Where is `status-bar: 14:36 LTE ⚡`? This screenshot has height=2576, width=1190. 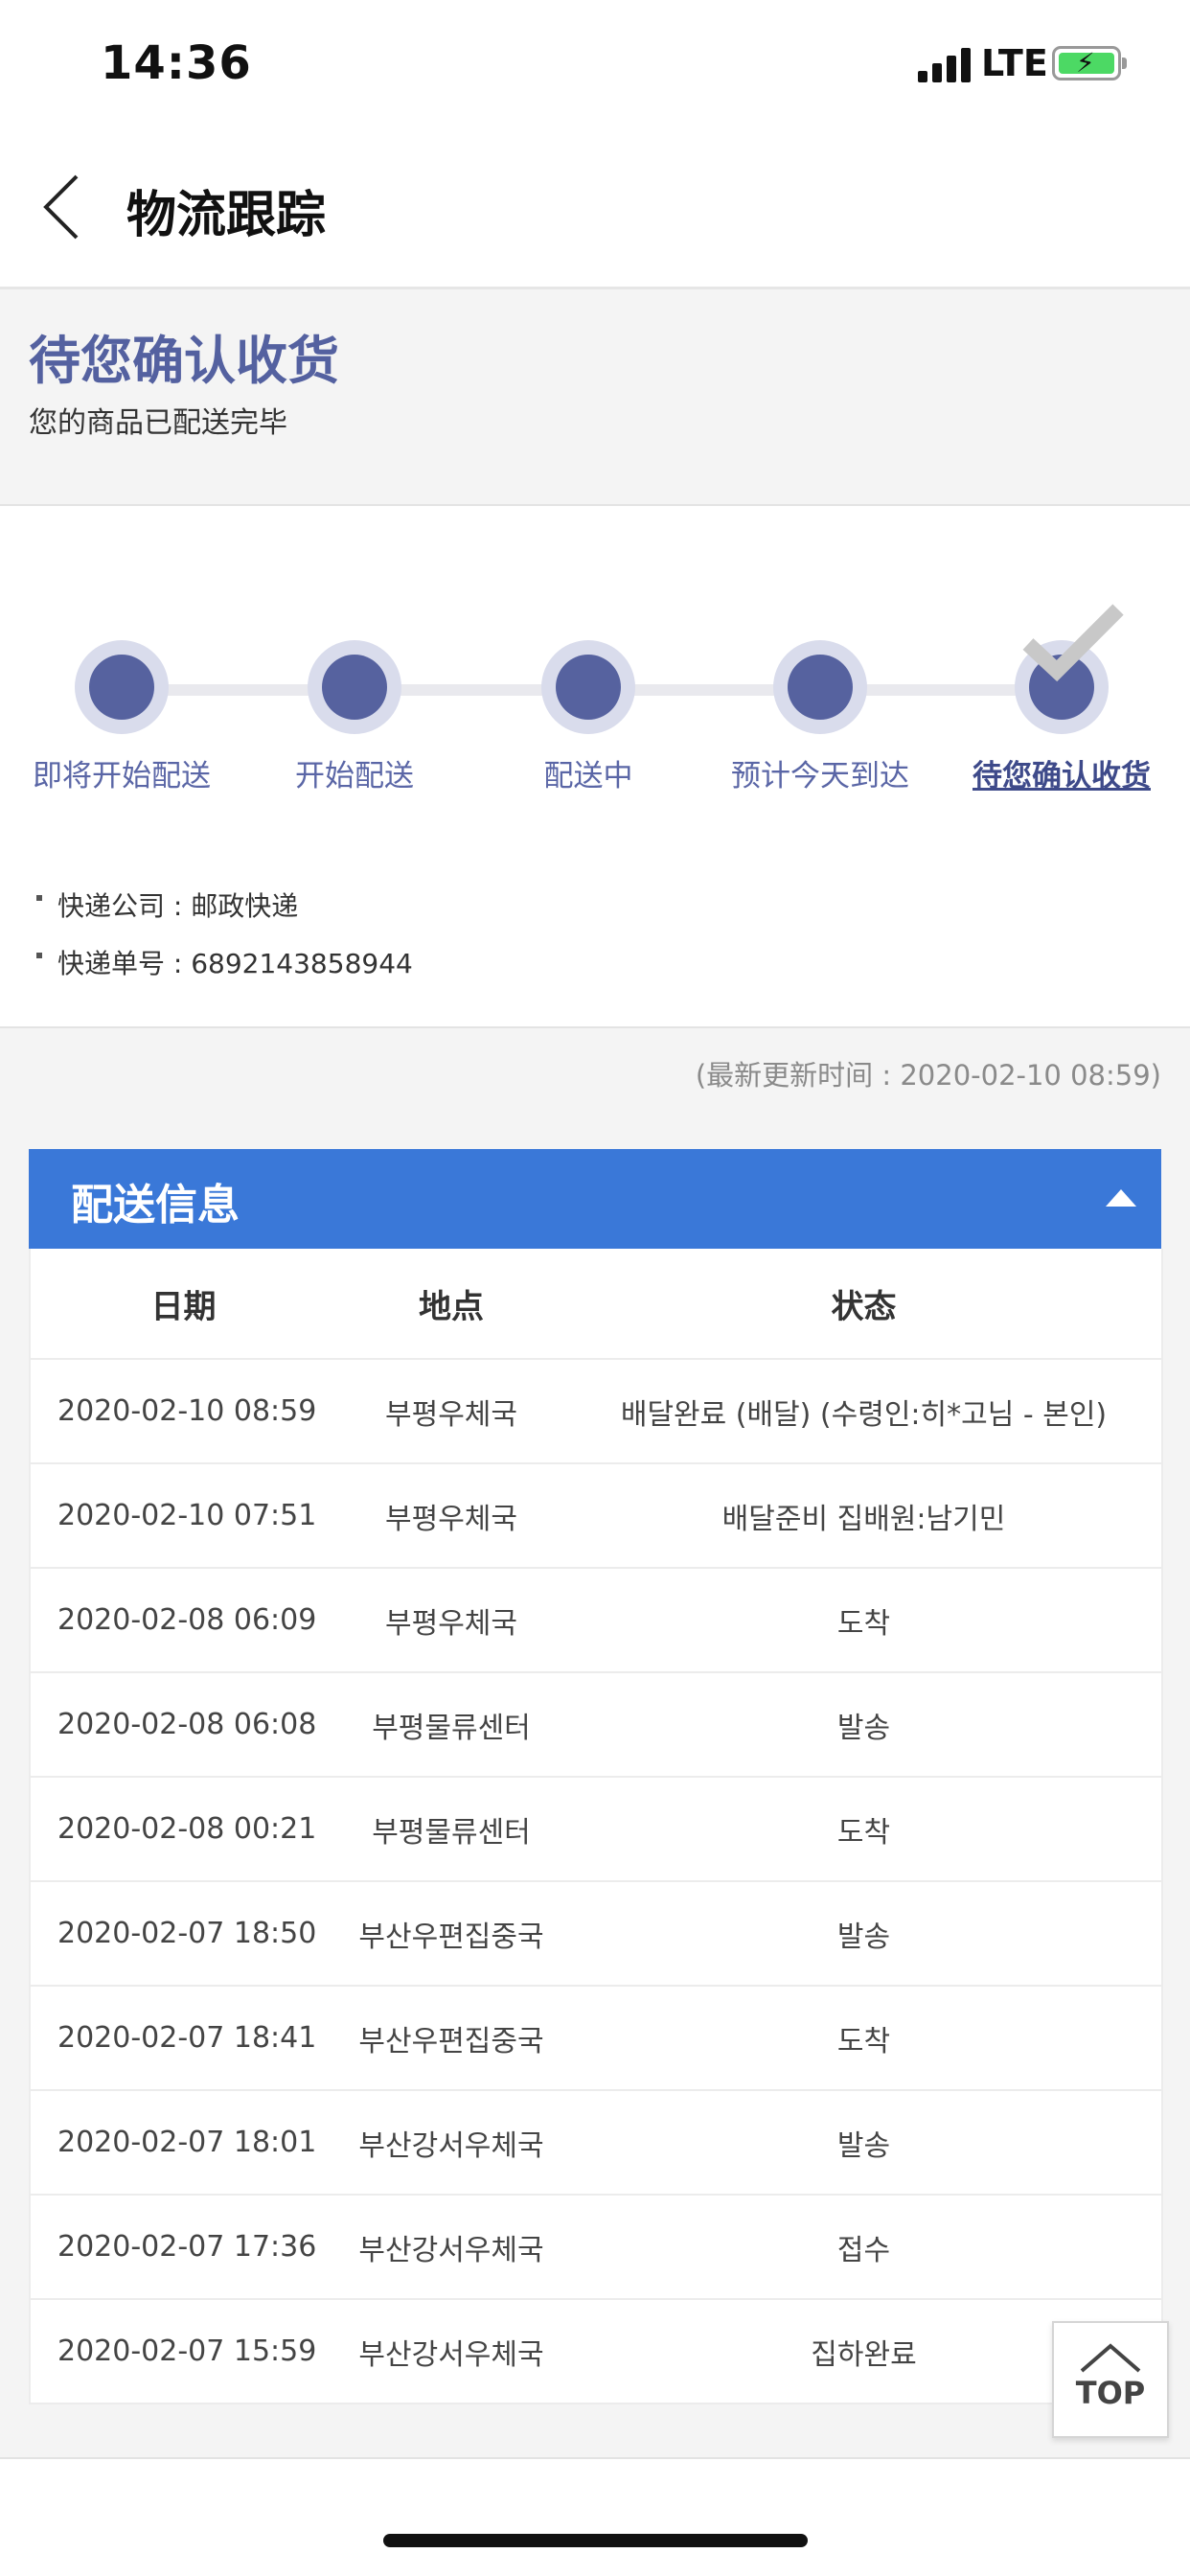 status-bar: 14:36 LTE ⚡ is located at coordinates (595, 63).